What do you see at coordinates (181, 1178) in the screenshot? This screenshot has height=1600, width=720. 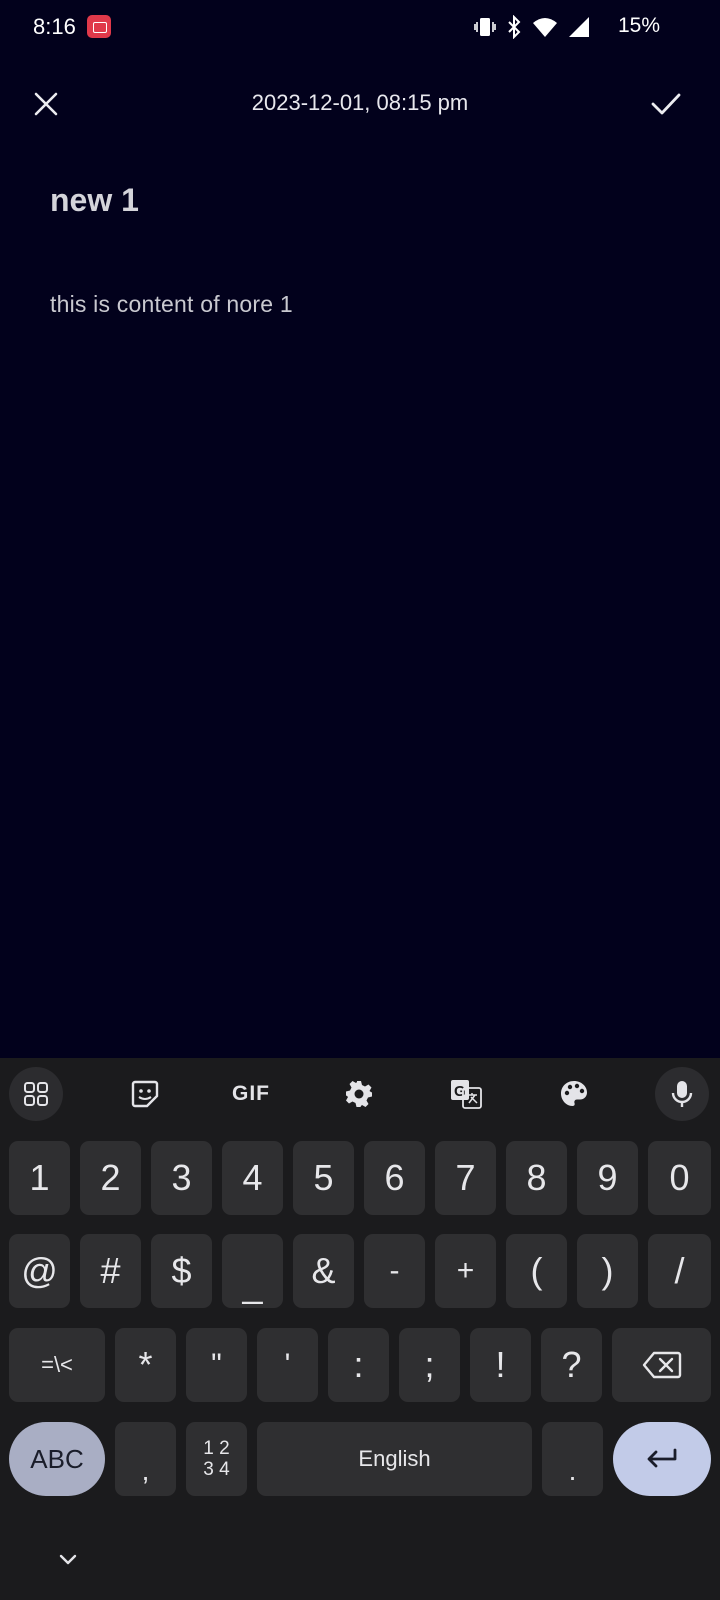 I see `key-3: 3` at bounding box center [181, 1178].